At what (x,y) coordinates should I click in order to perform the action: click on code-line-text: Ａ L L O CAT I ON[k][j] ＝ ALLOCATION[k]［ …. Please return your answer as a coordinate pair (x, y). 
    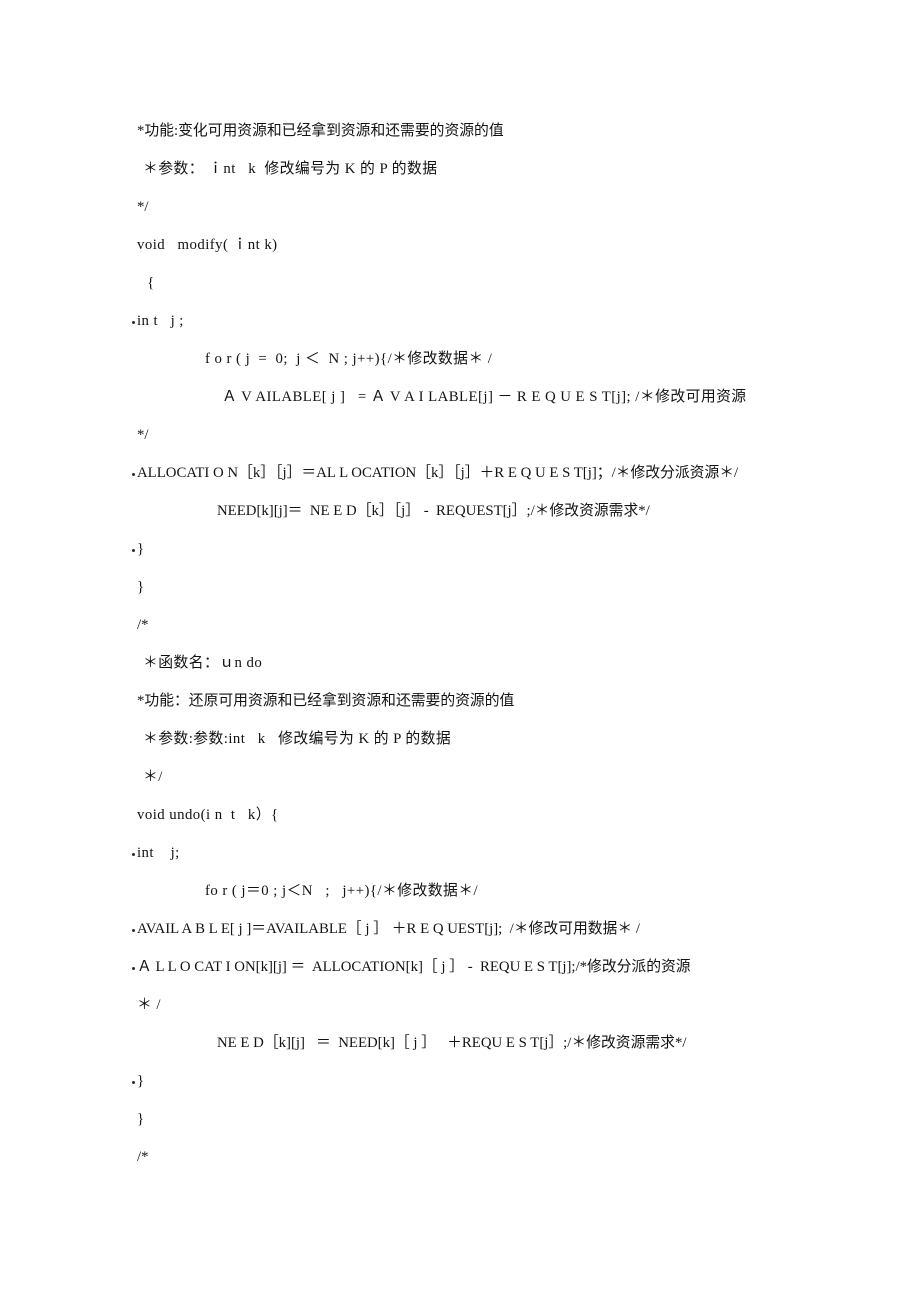
    Looking at the image, I should click on (414, 967).